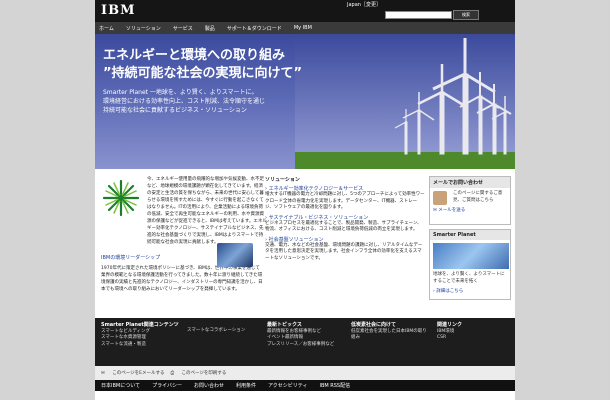  Describe the element at coordinates (470, 182) in the screenshot. I see `contact-box-title: メールでお問い合わせ` at that location.